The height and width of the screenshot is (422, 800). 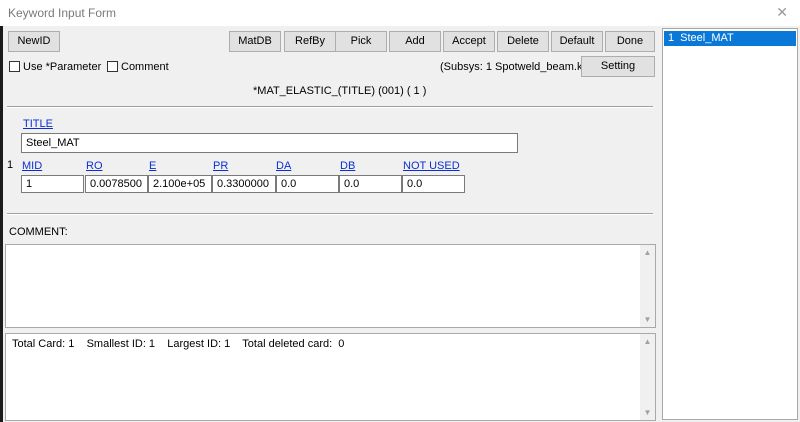 I want to click on comment-label: COMMENT:, so click(x=38, y=232).